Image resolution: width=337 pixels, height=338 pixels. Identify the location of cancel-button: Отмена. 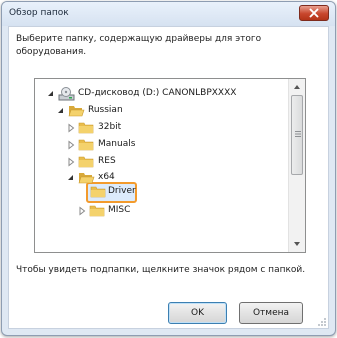
(271, 313).